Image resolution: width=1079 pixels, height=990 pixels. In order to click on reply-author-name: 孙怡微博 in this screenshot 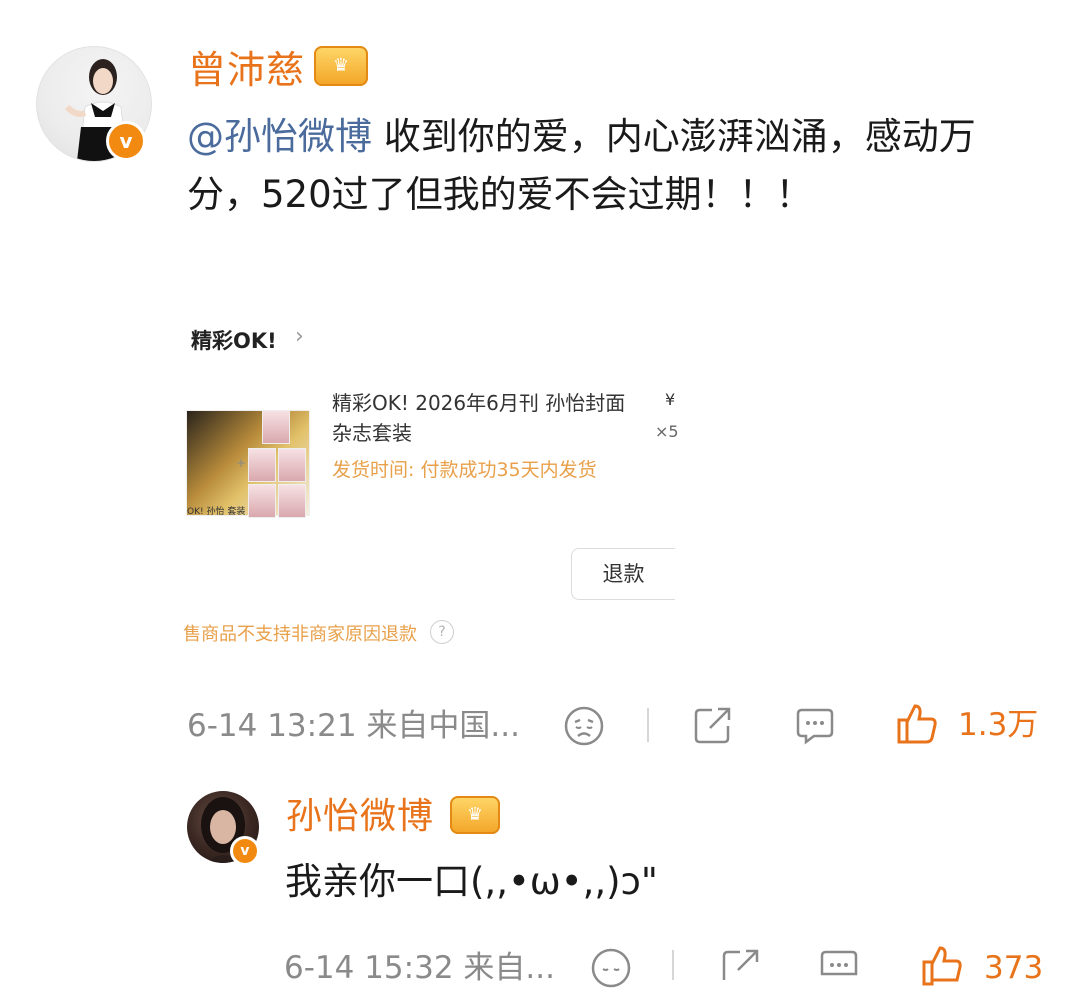, I will do `click(360, 817)`.